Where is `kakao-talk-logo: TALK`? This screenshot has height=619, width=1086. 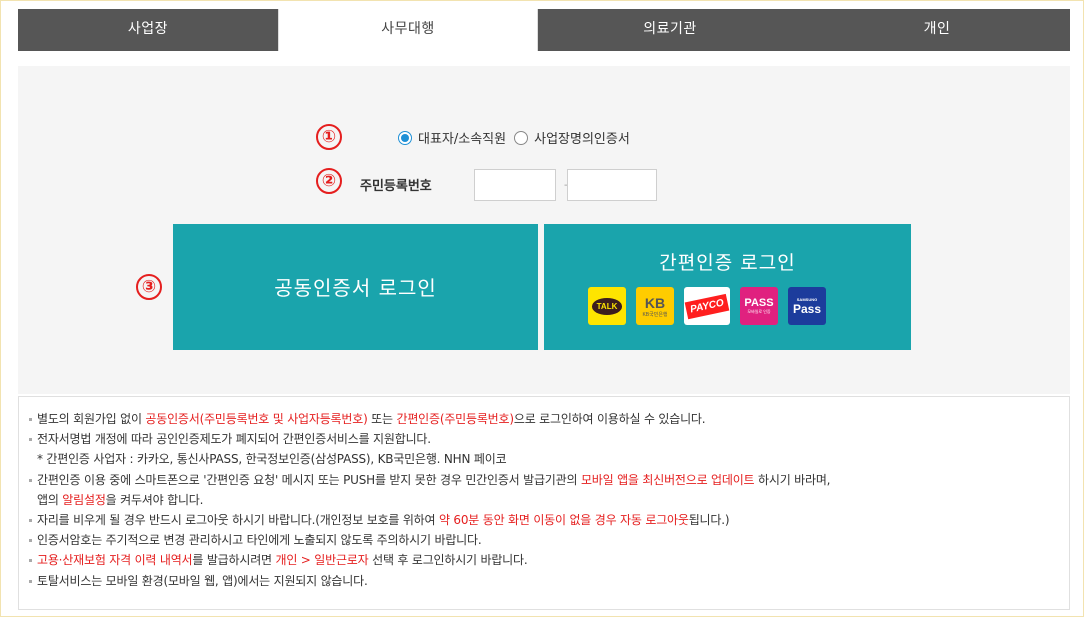 kakao-talk-logo: TALK is located at coordinates (607, 306).